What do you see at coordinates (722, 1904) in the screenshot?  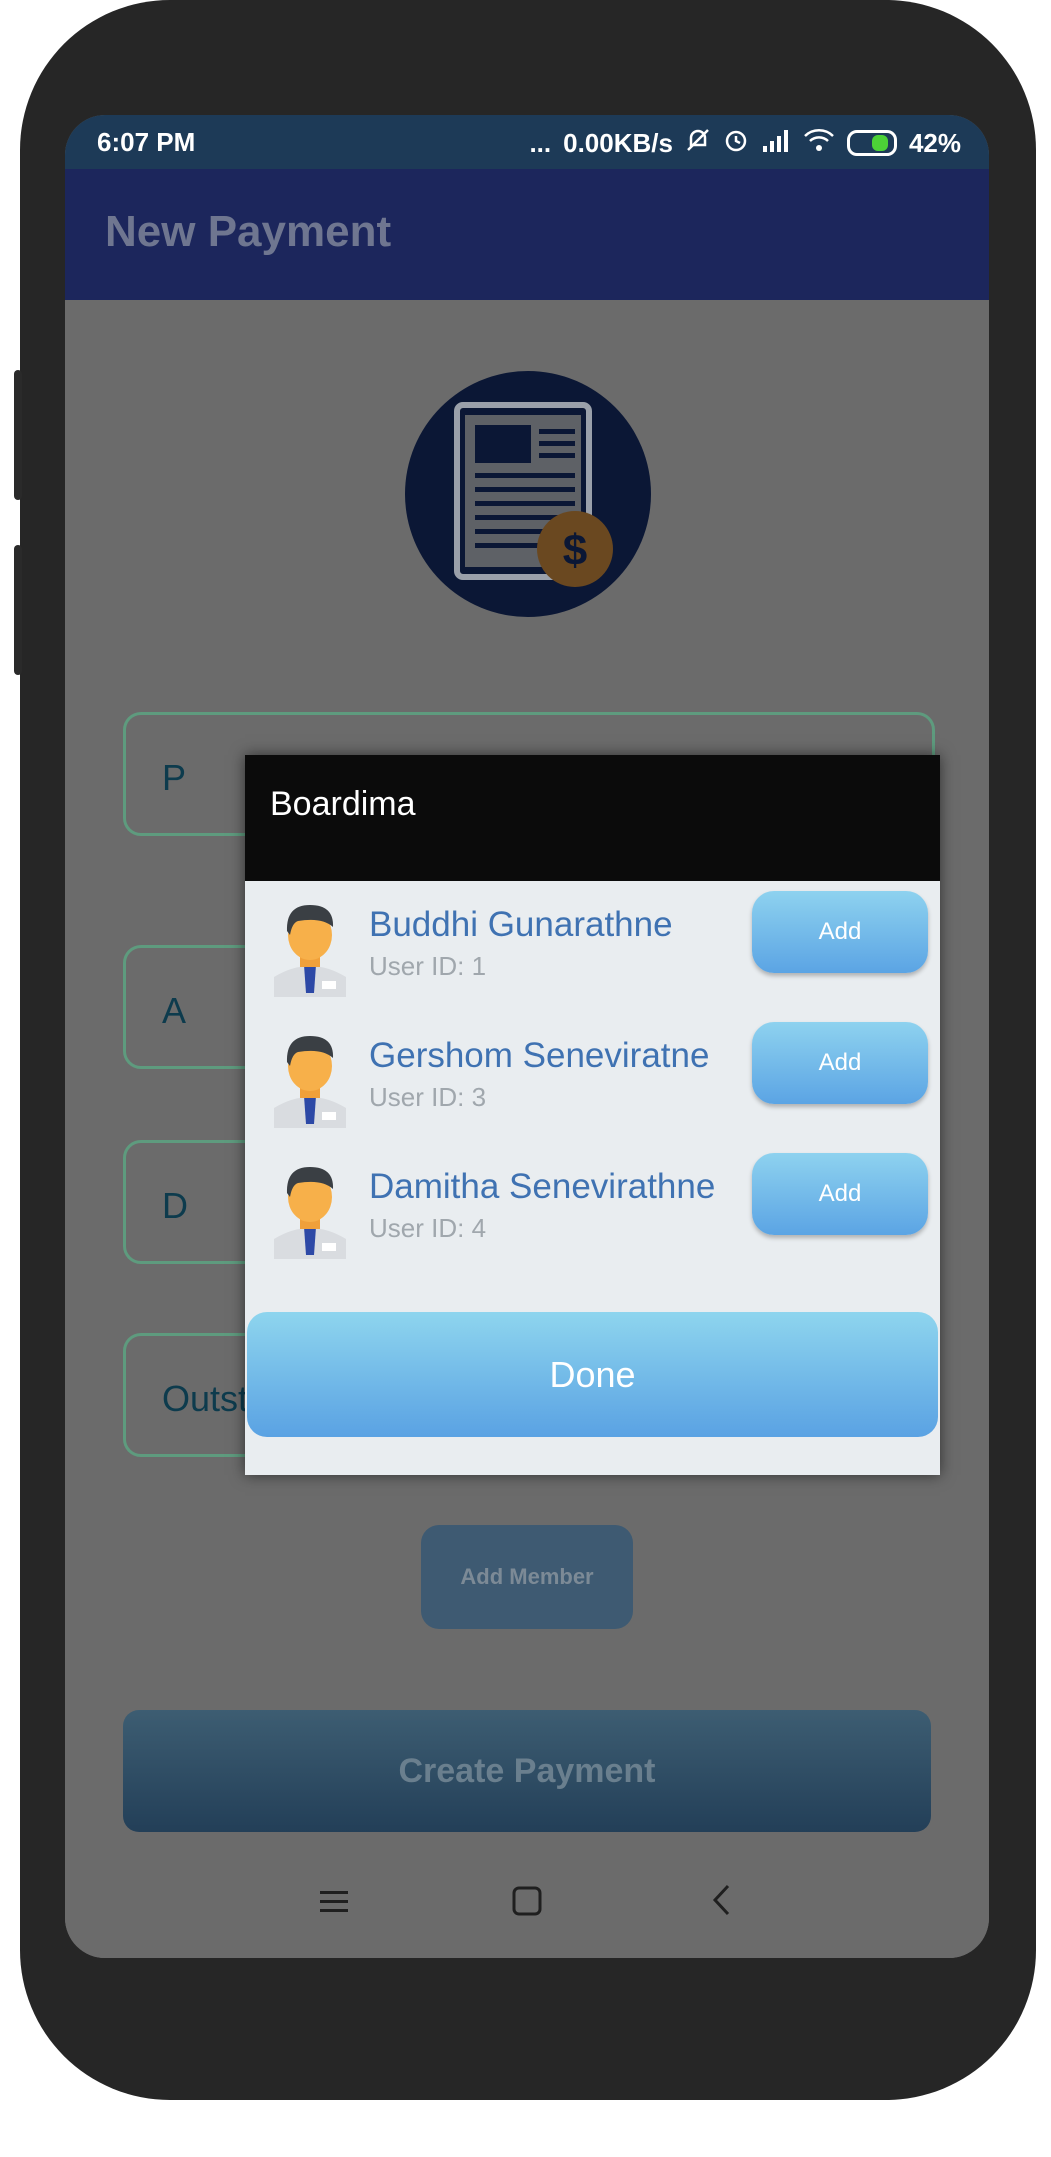 I see `back-chevron-icon` at bounding box center [722, 1904].